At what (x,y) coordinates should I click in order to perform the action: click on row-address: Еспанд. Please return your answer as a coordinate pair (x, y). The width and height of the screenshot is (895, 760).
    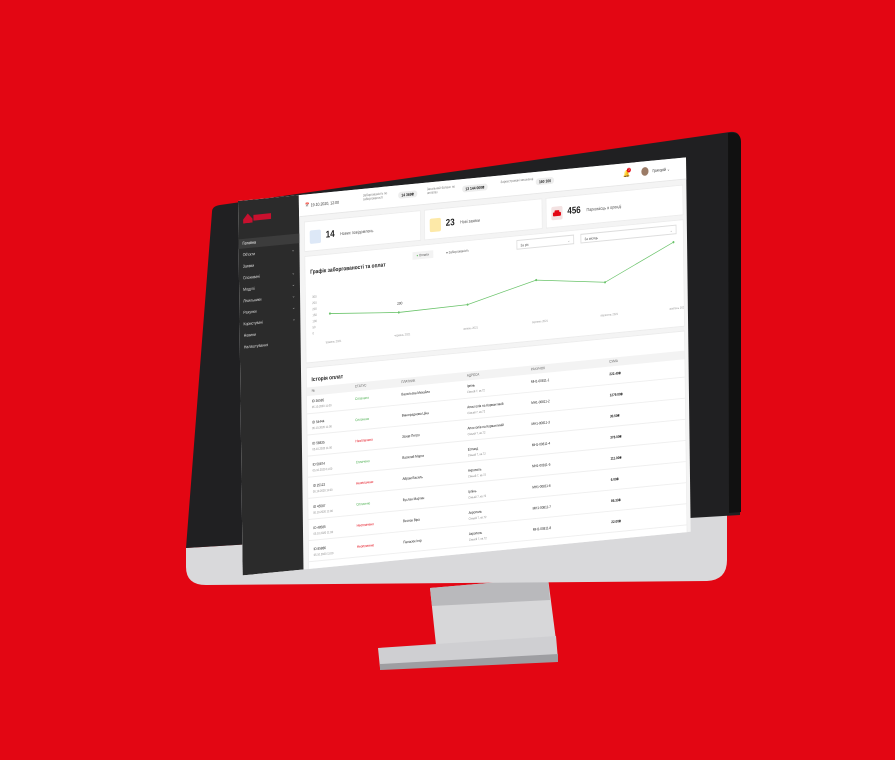
    Looking at the image, I should click on (473, 449).